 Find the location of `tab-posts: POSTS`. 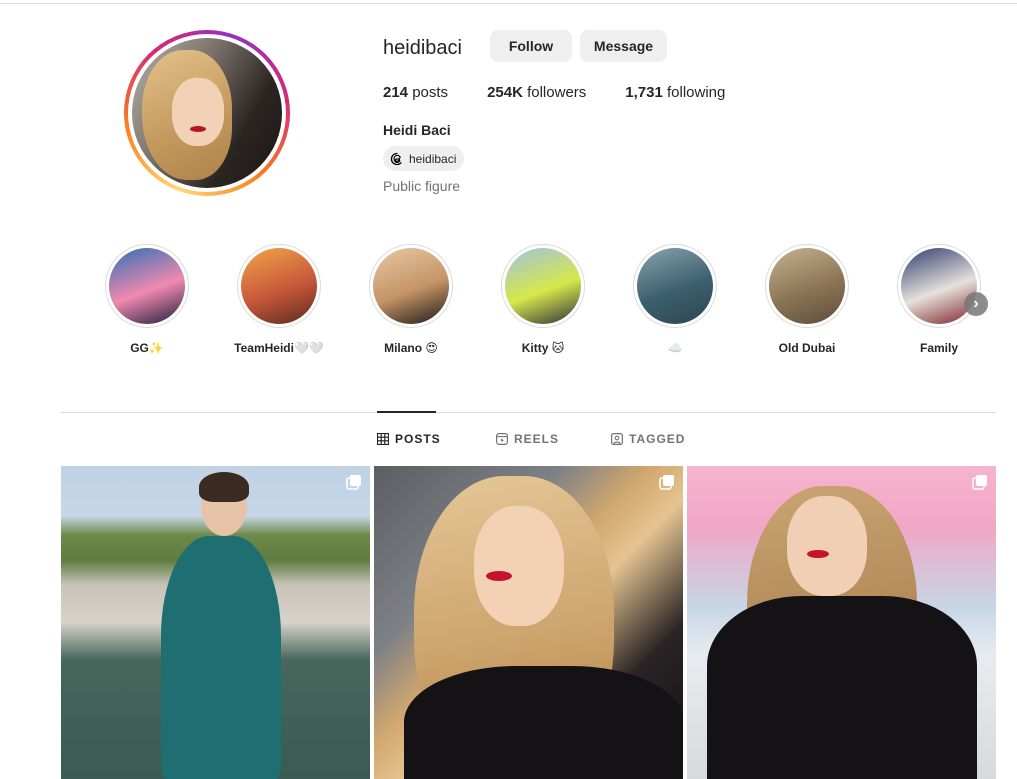

tab-posts: POSTS is located at coordinates (409, 439).